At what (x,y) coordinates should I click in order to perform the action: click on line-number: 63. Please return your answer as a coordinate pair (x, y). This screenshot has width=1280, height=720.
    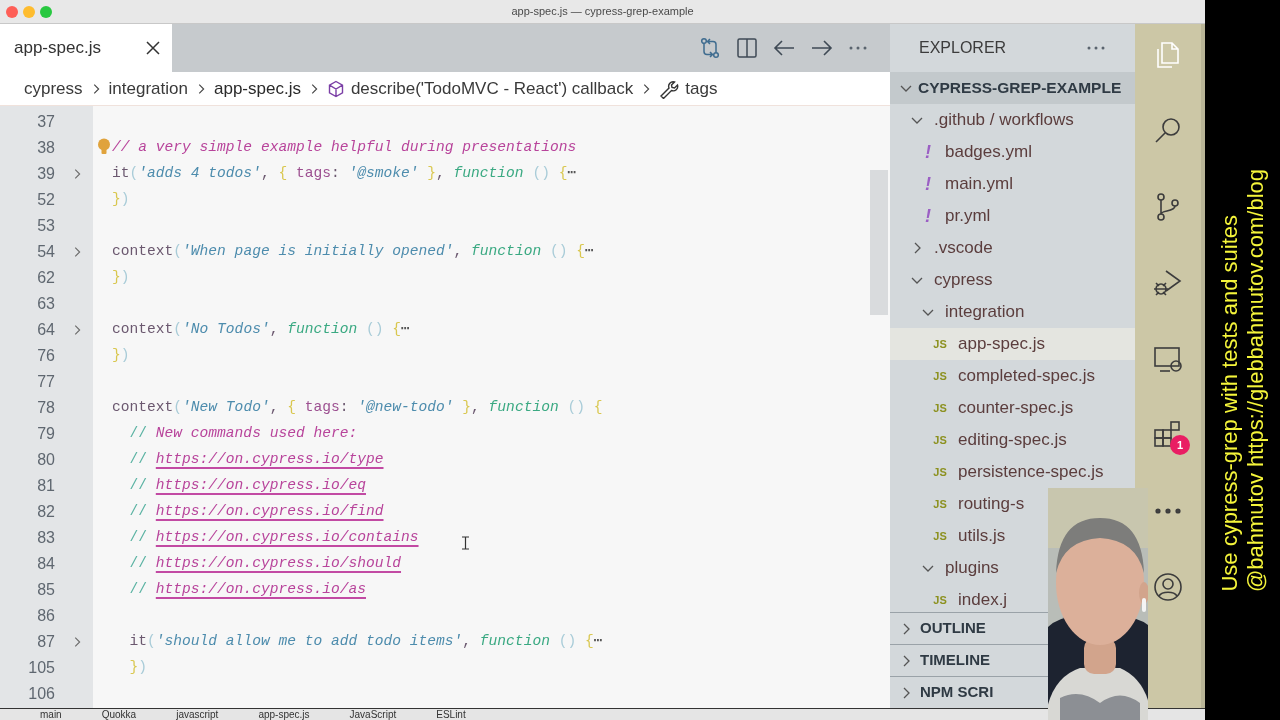
    Looking at the image, I should click on (45, 304).